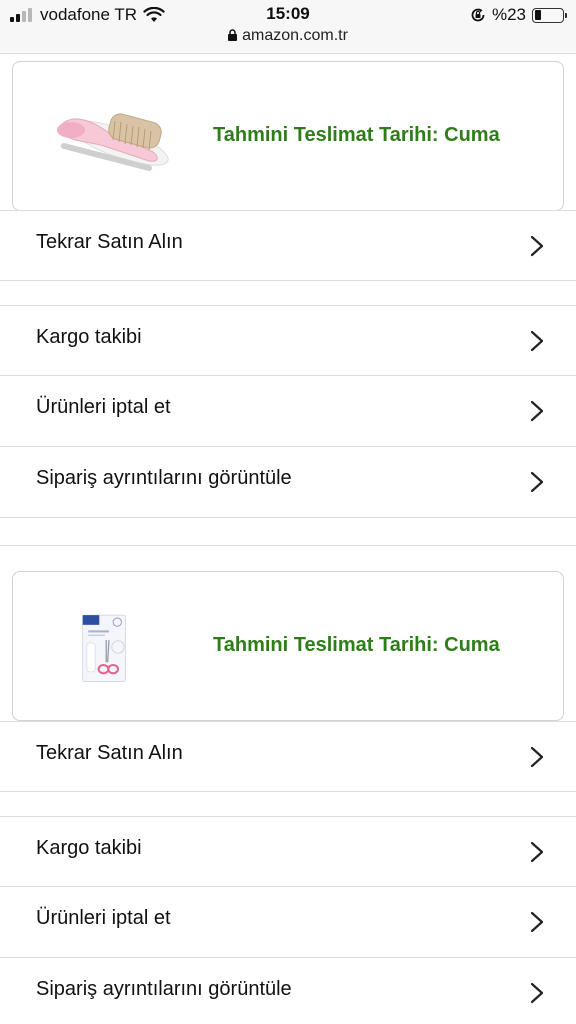 The image size is (576, 1024). I want to click on status-right: %23, so click(518, 15).